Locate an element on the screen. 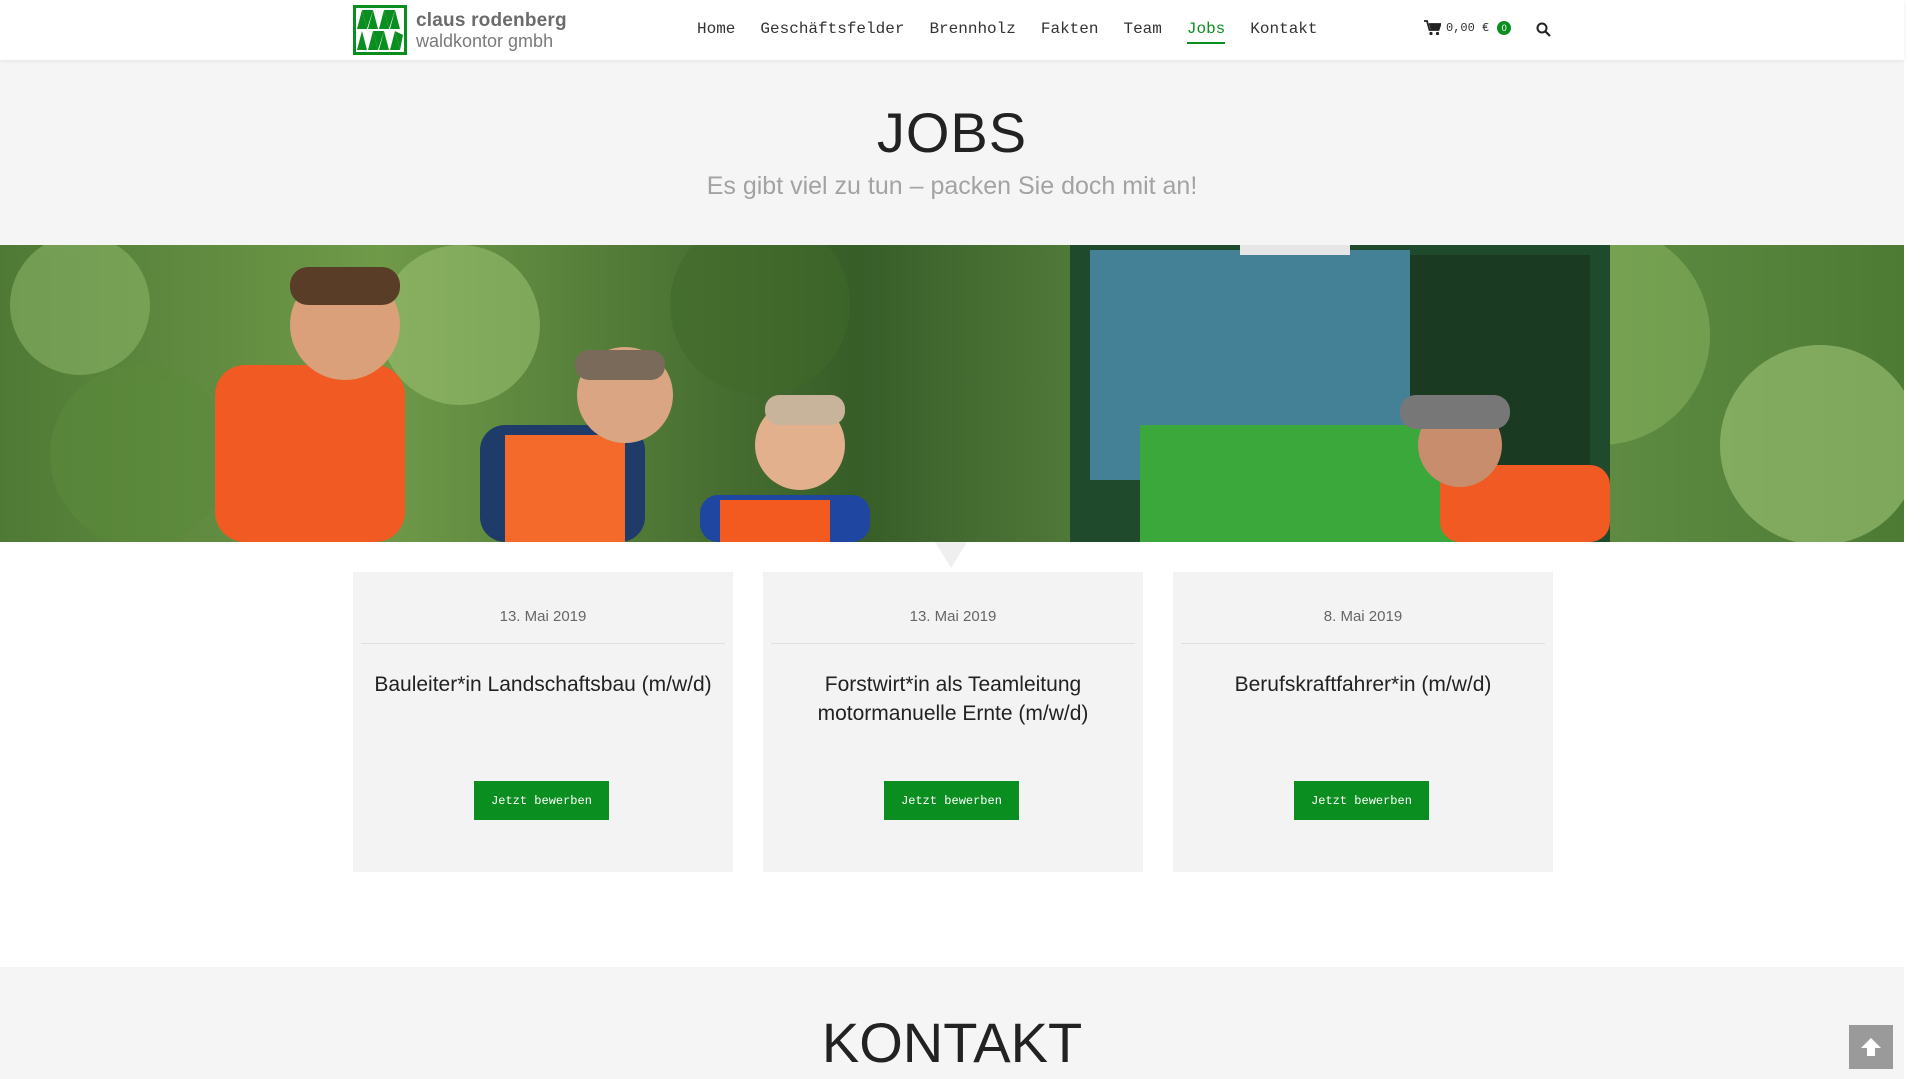 The width and height of the screenshot is (1920, 1079). site-logo: claus rodenberg waldkontor gmbh is located at coordinates (460, 30).